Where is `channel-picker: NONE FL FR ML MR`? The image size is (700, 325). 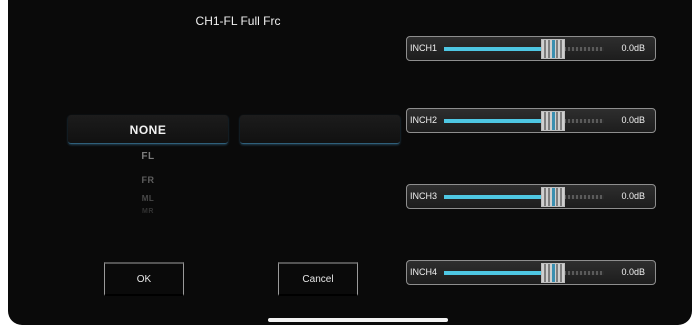
channel-picker: NONE FL FR ML MR is located at coordinates (148, 170).